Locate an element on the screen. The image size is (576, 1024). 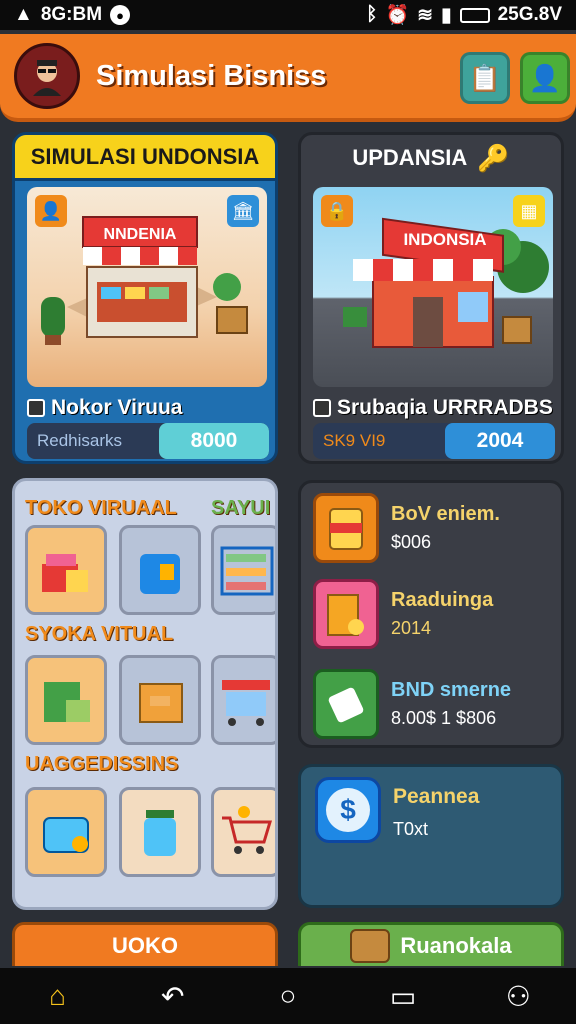
shop-button: UOKO is located at coordinates (145, 944).